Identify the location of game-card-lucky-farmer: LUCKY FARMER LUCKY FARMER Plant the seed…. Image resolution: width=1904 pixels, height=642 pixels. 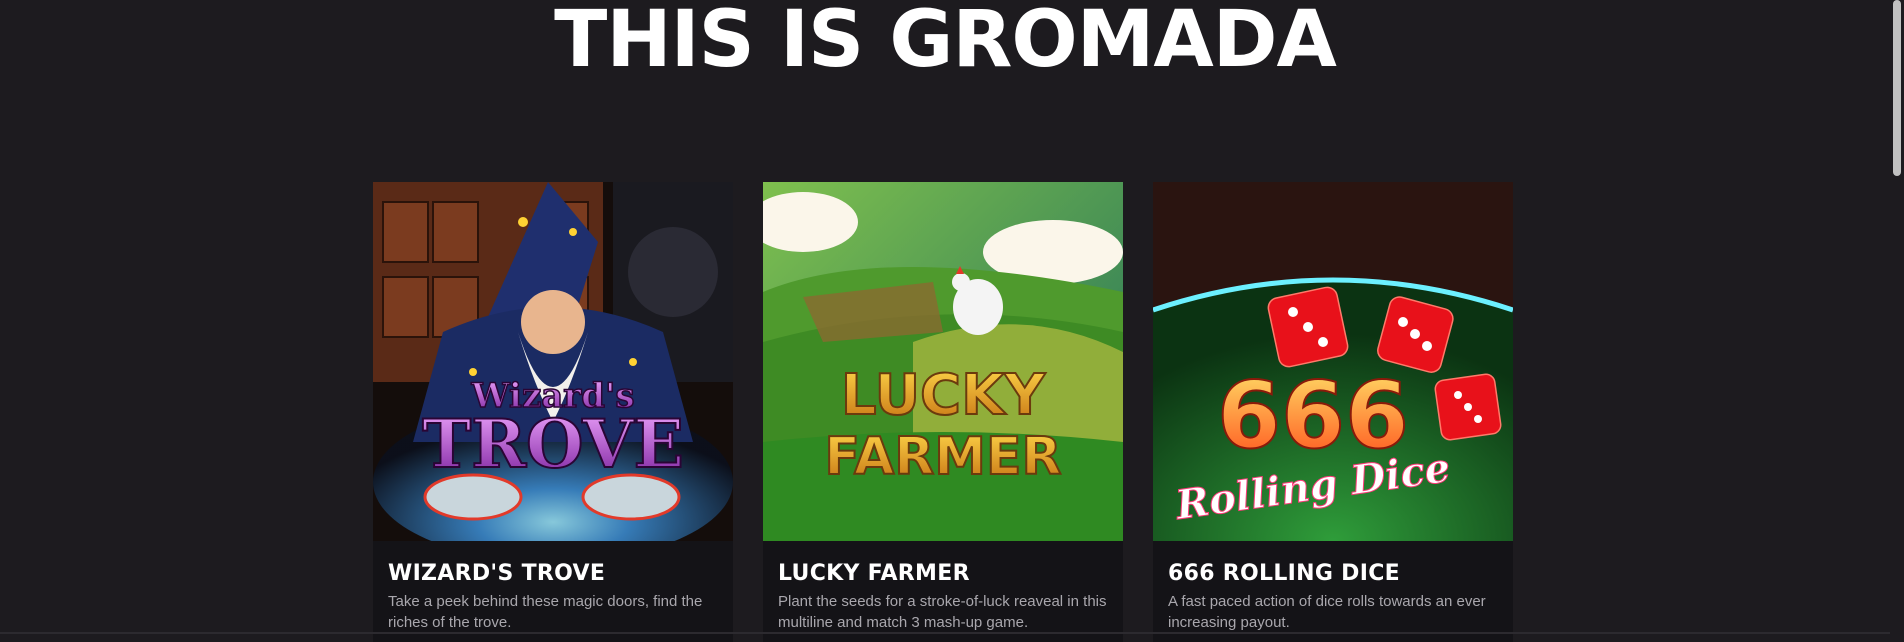
(943, 412).